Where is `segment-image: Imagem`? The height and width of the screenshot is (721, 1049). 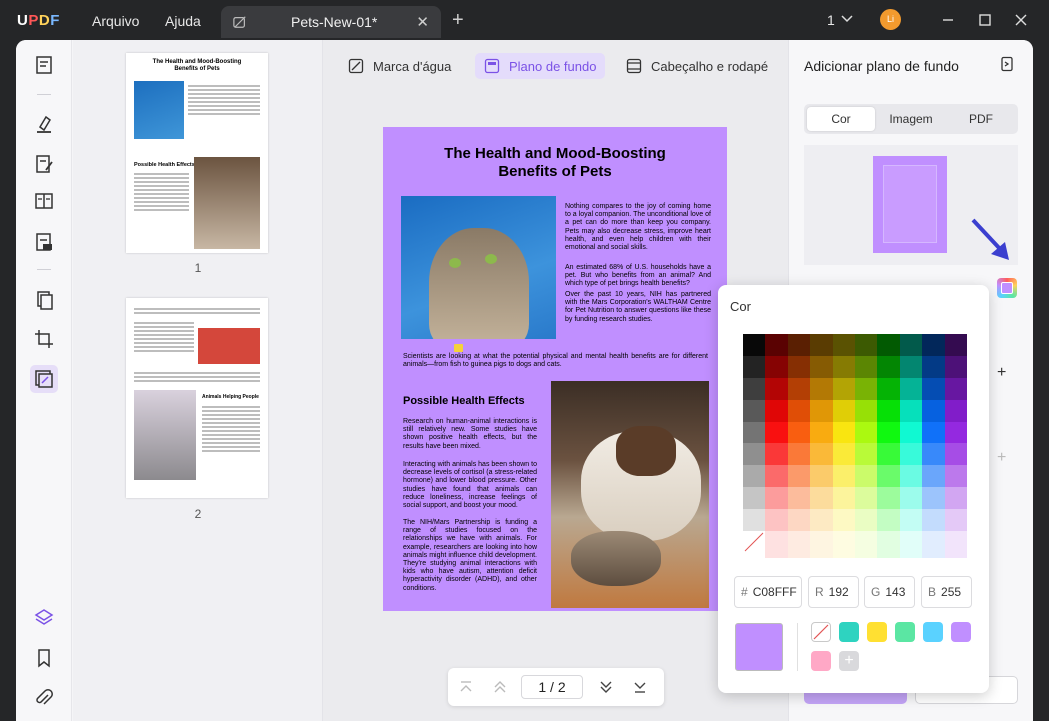 segment-image: Imagem is located at coordinates (911, 119).